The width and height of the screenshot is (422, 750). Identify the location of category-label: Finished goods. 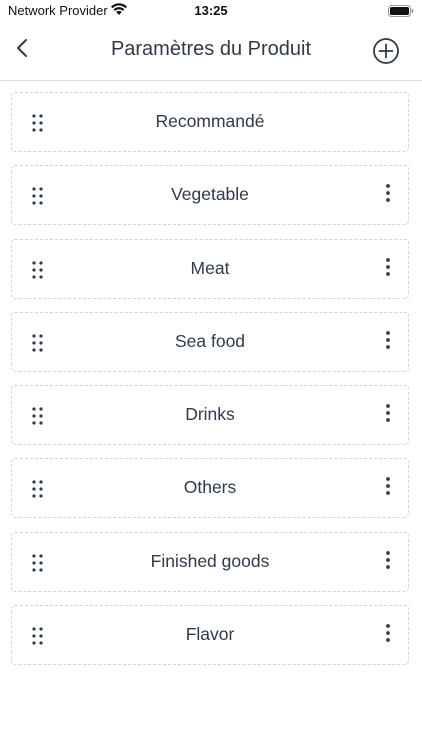
(210, 560).